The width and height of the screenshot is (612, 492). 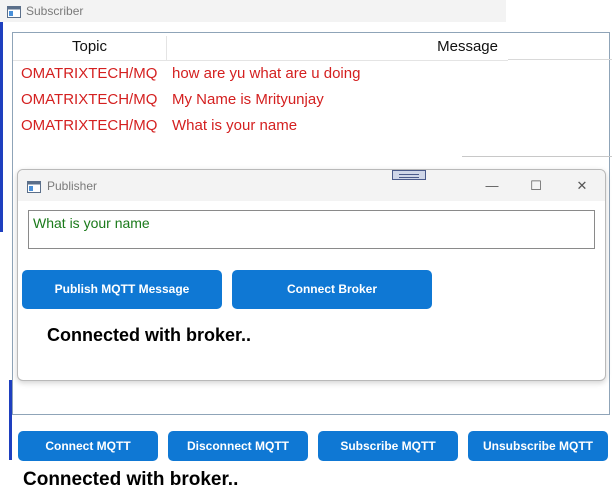 I want to click on subscriber-window-title: Subscriber, so click(x=55, y=11).